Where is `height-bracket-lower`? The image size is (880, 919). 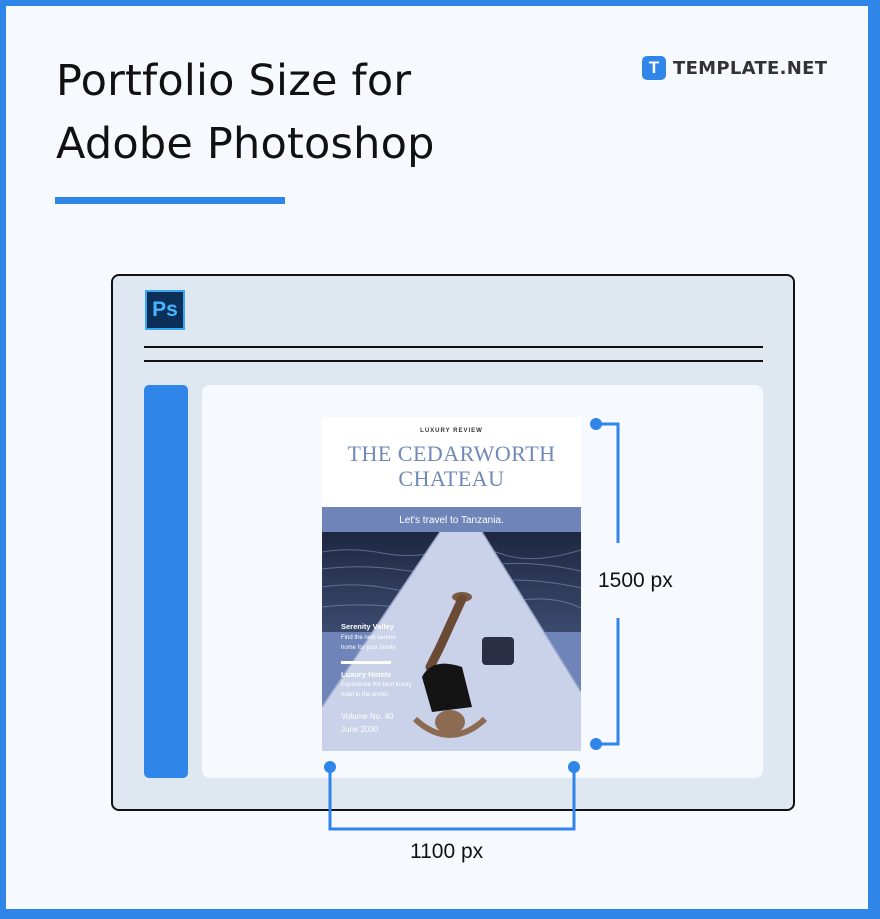 height-bracket-lower is located at coordinates (608, 682).